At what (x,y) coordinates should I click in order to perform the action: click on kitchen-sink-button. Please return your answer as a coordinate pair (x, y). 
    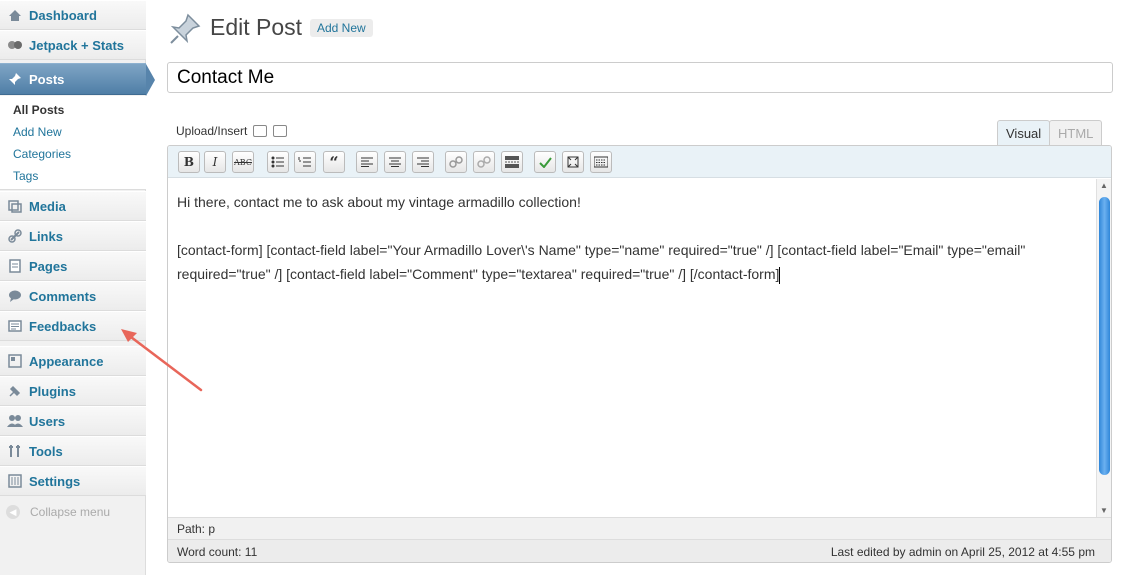
    Looking at the image, I should click on (601, 162).